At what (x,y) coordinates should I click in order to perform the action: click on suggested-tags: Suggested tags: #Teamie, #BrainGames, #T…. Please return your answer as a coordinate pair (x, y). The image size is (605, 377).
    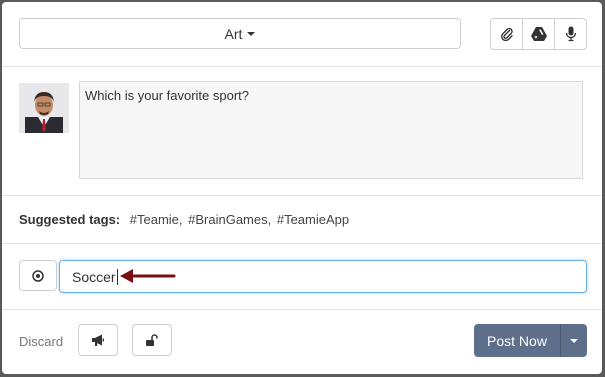
    Looking at the image, I should click on (185, 219).